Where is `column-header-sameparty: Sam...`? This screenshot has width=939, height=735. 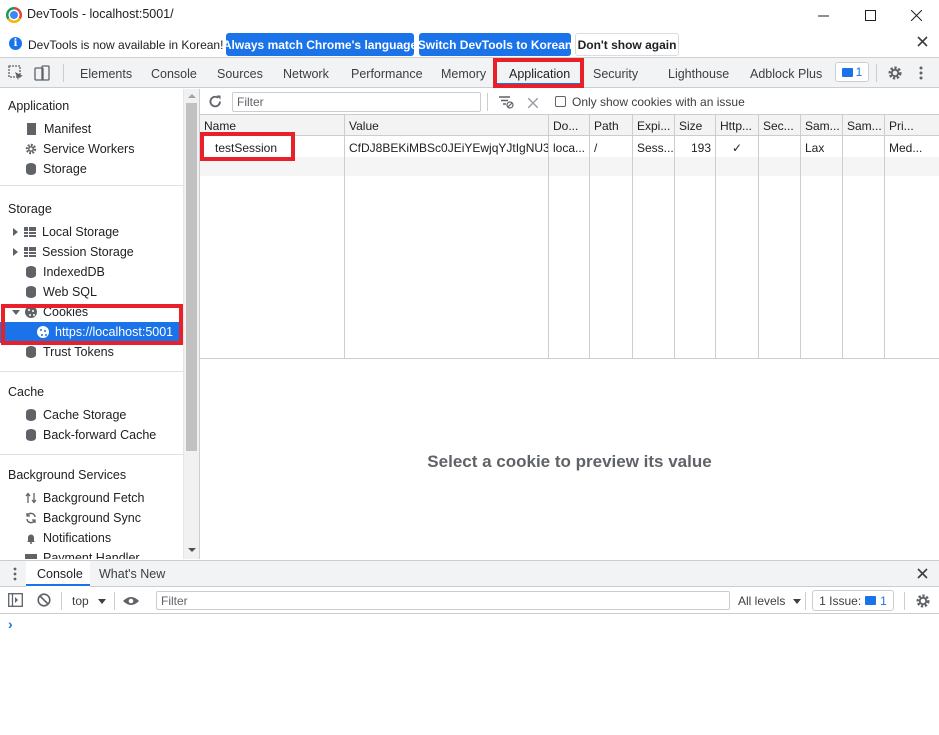
column-header-sameparty: Sam... is located at coordinates (863, 125).